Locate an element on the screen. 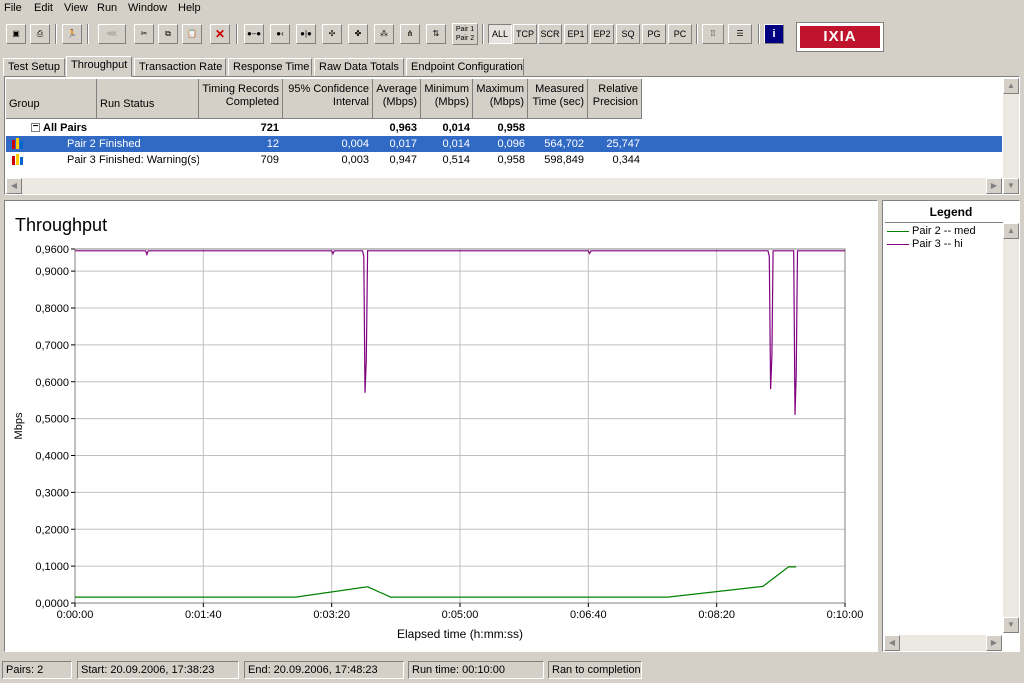  swap-icon: ⇅ is located at coordinates (436, 34).